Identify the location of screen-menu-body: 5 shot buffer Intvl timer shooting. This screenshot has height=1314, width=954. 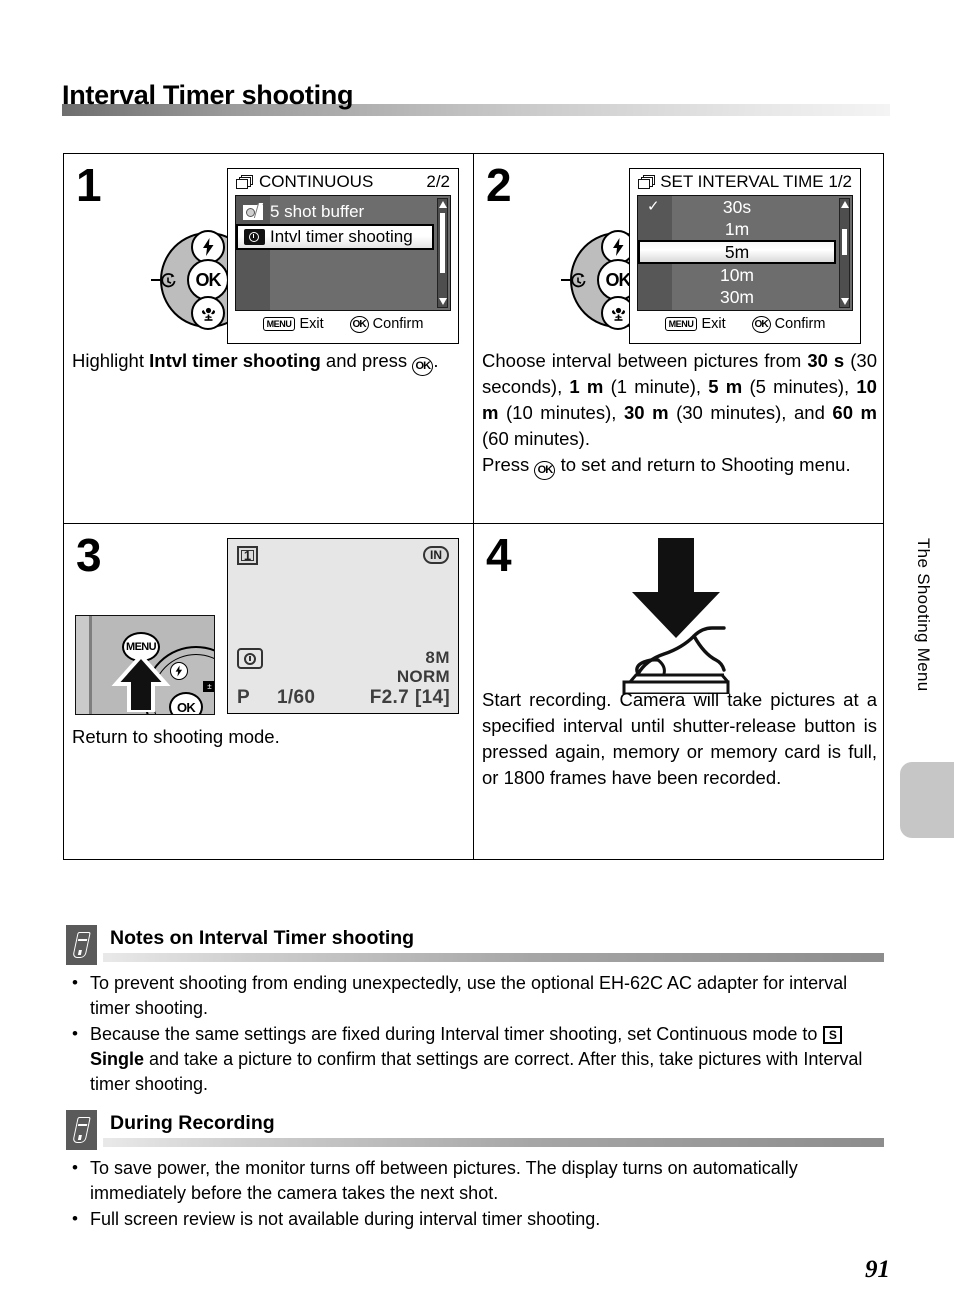
(343, 253).